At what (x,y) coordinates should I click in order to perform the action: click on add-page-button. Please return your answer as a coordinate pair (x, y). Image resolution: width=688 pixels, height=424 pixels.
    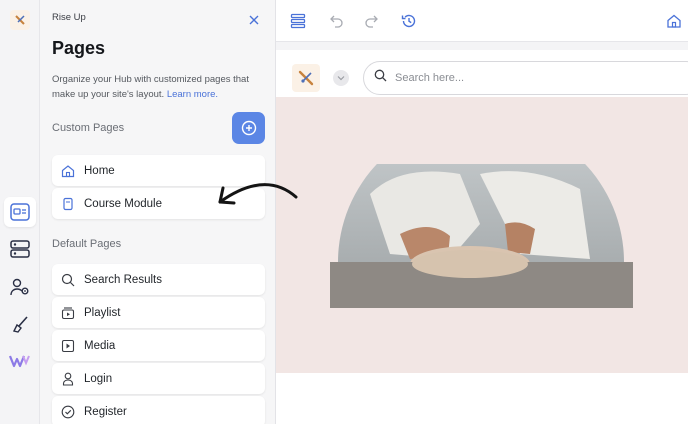
    Looking at the image, I should click on (248, 128).